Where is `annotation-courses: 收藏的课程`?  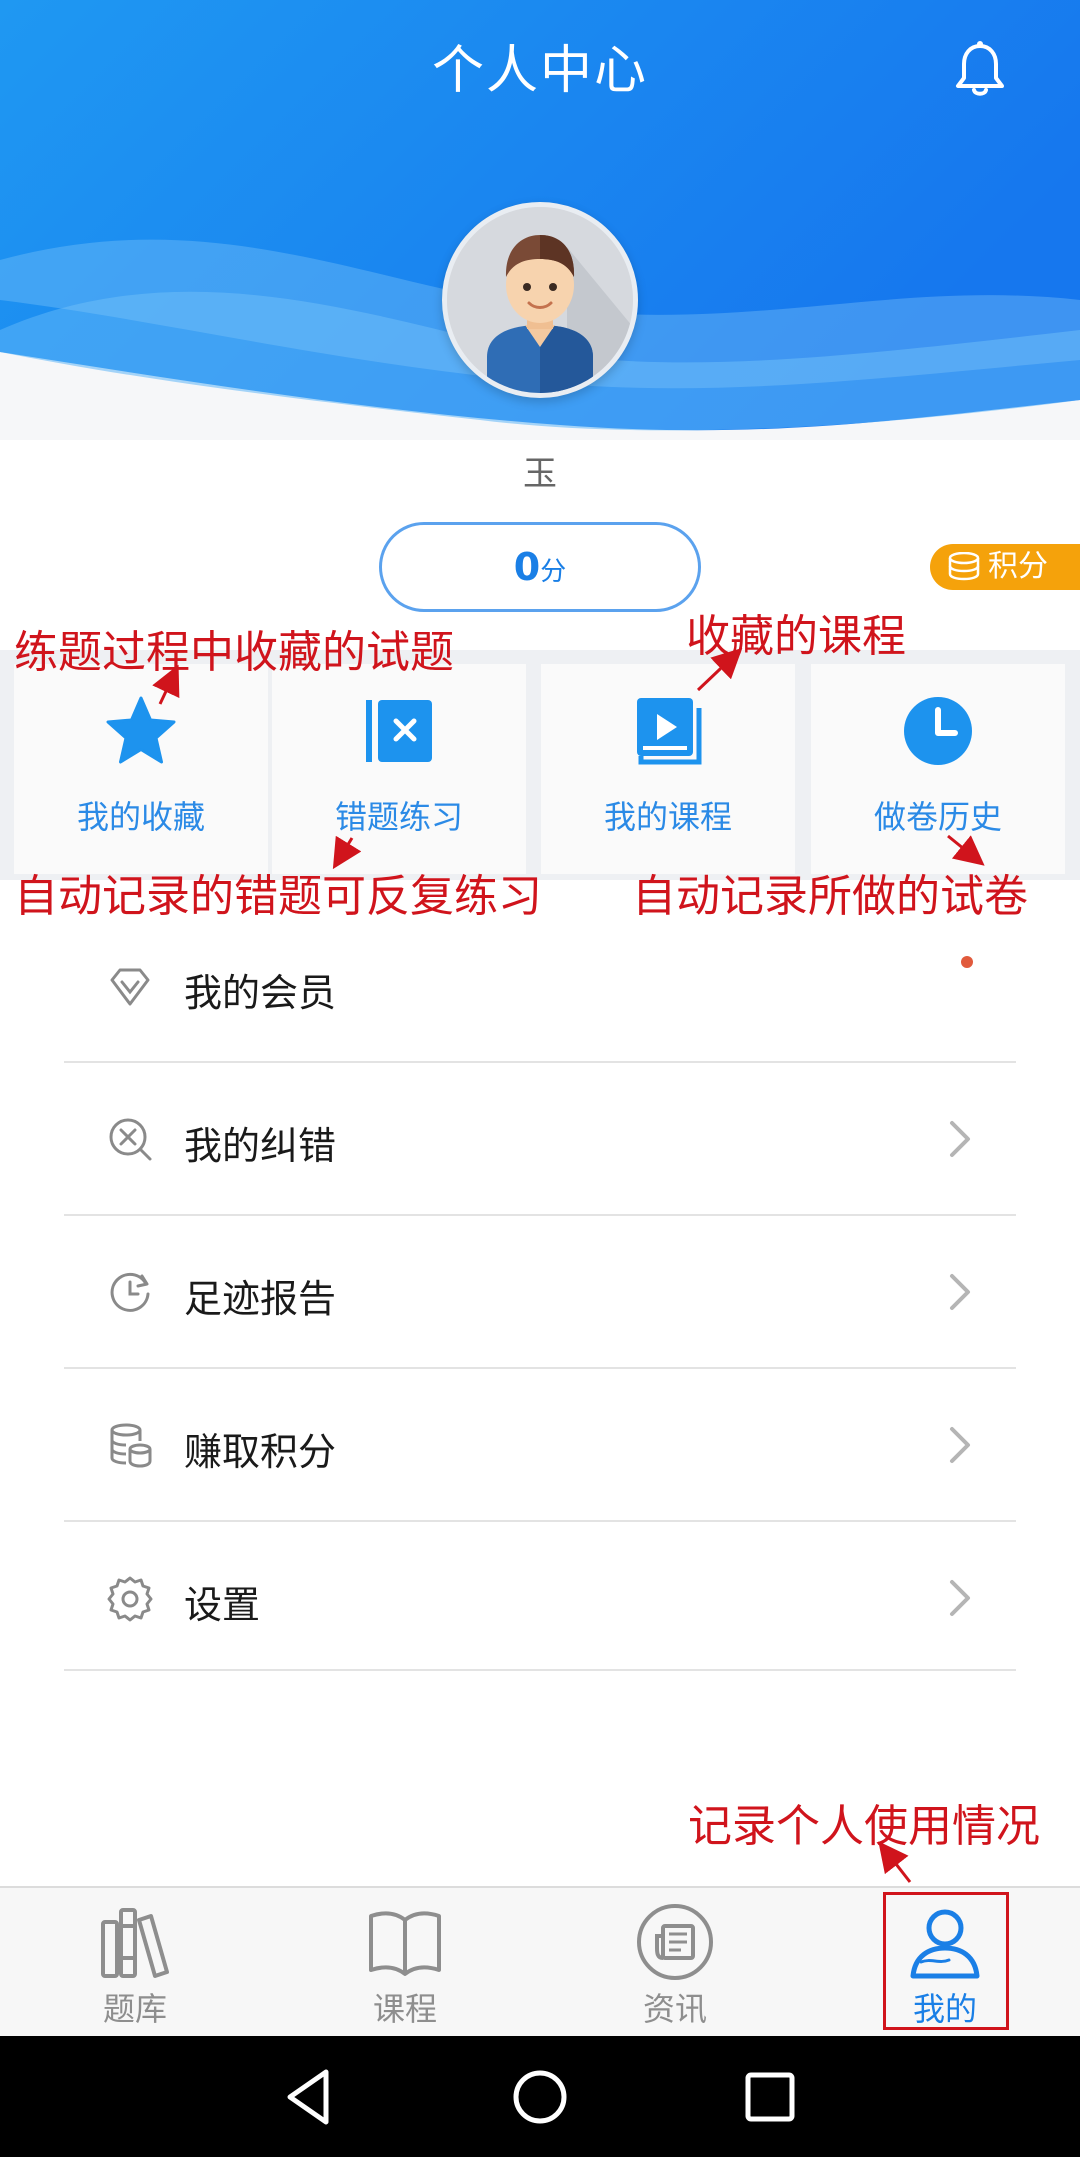 annotation-courses: 收藏的课程 is located at coordinates (796, 636).